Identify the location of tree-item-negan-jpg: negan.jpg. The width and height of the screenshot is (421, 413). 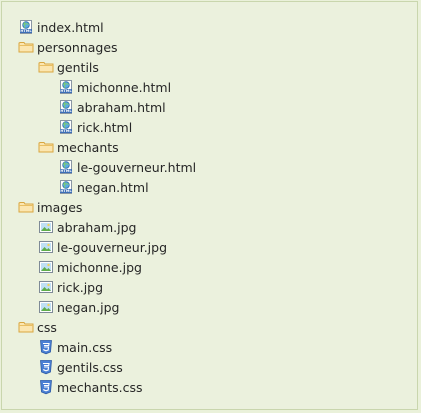
(209, 307).